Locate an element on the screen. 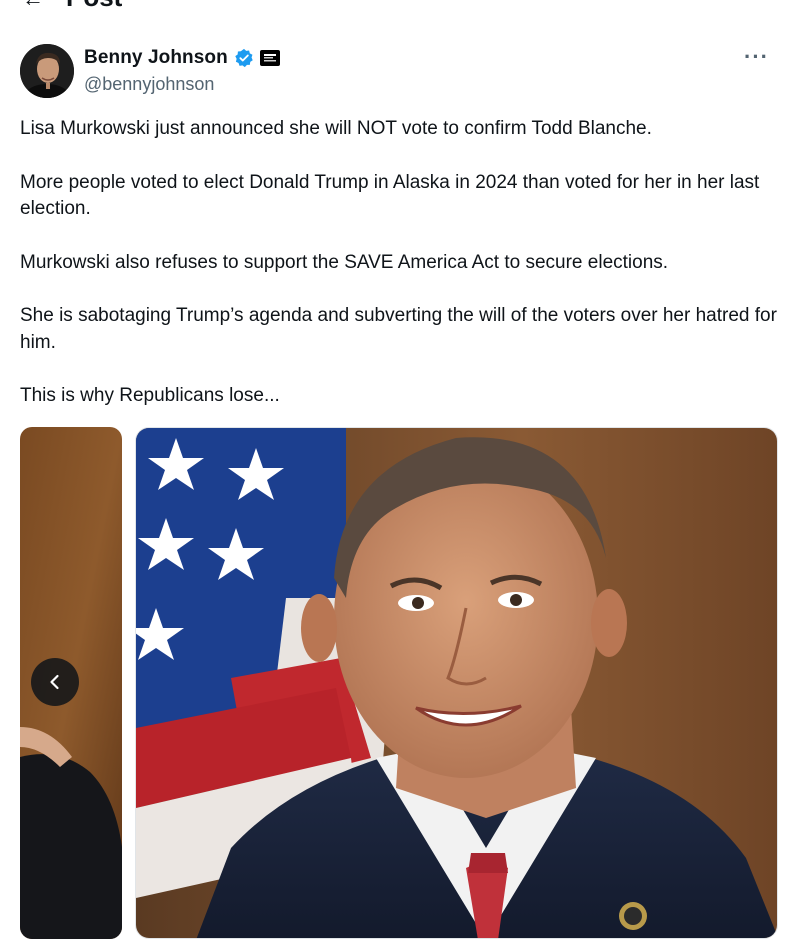  carousel-prev-button is located at coordinates (55, 682).